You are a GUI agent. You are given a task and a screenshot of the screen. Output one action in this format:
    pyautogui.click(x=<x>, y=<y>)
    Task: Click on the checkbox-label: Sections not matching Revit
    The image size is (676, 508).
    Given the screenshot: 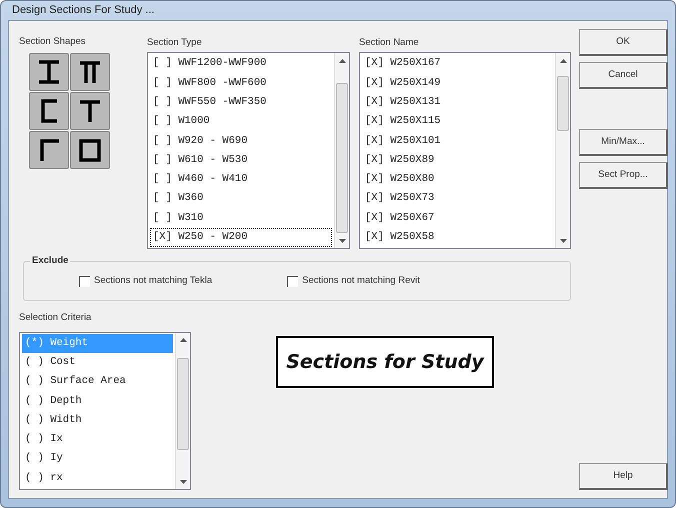 What is the action you would take?
    pyautogui.click(x=361, y=281)
    